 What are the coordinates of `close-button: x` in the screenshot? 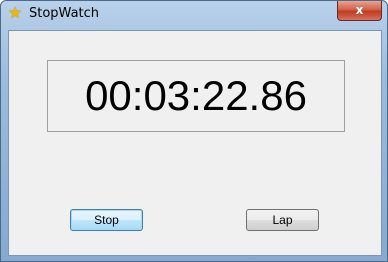 It's located at (359, 11).